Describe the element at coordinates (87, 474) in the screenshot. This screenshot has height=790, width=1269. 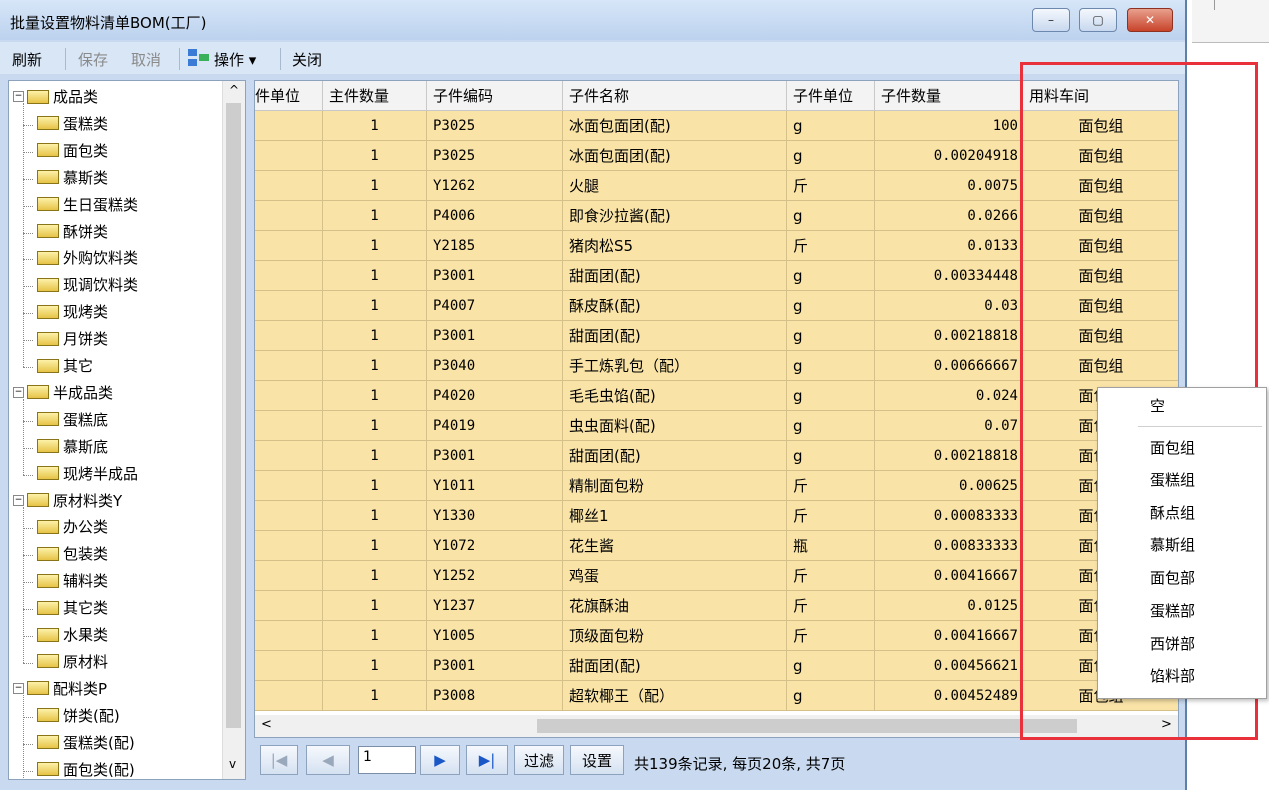
I see `tree-leaf-node: 现烤半成品` at that location.